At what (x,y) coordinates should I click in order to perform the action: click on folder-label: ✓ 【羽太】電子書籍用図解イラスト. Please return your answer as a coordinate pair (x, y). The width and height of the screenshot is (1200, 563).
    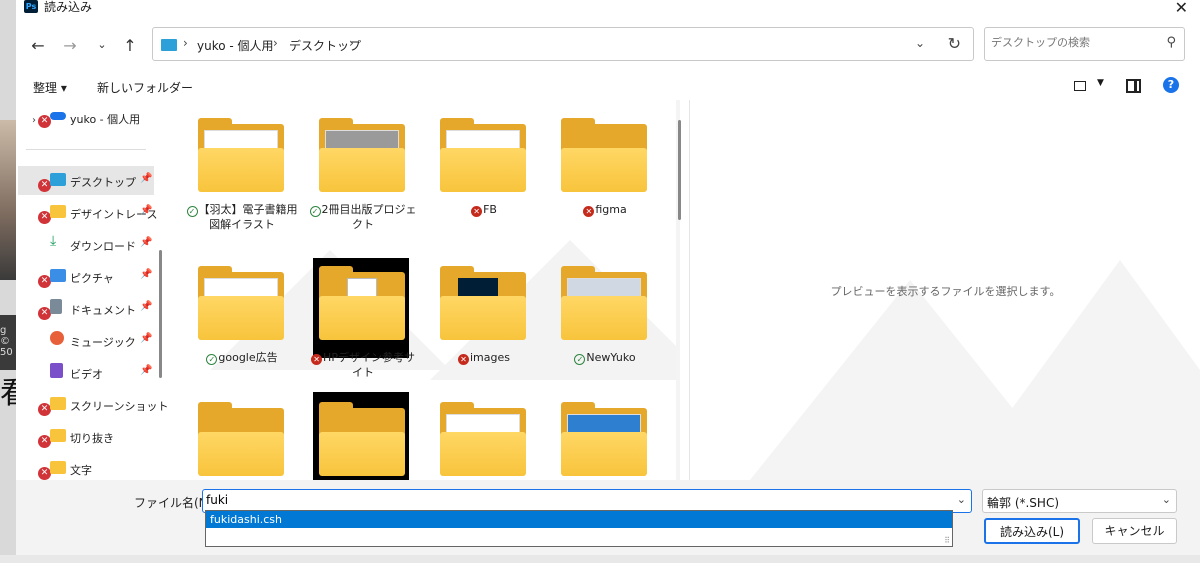
    Looking at the image, I should click on (242, 217).